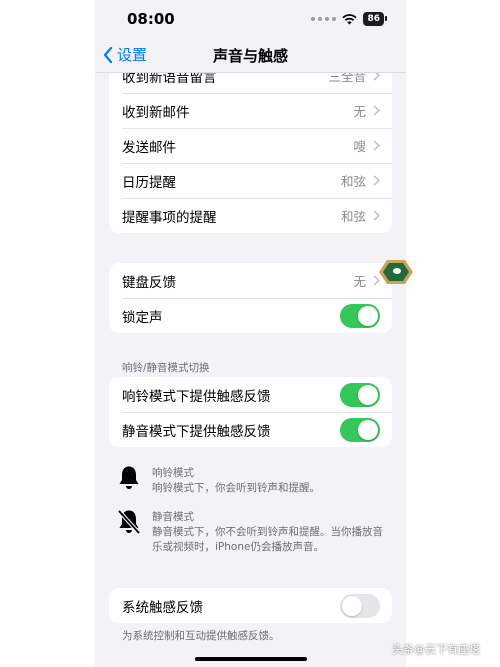  I want to click on status-icons: 86, so click(349, 19).